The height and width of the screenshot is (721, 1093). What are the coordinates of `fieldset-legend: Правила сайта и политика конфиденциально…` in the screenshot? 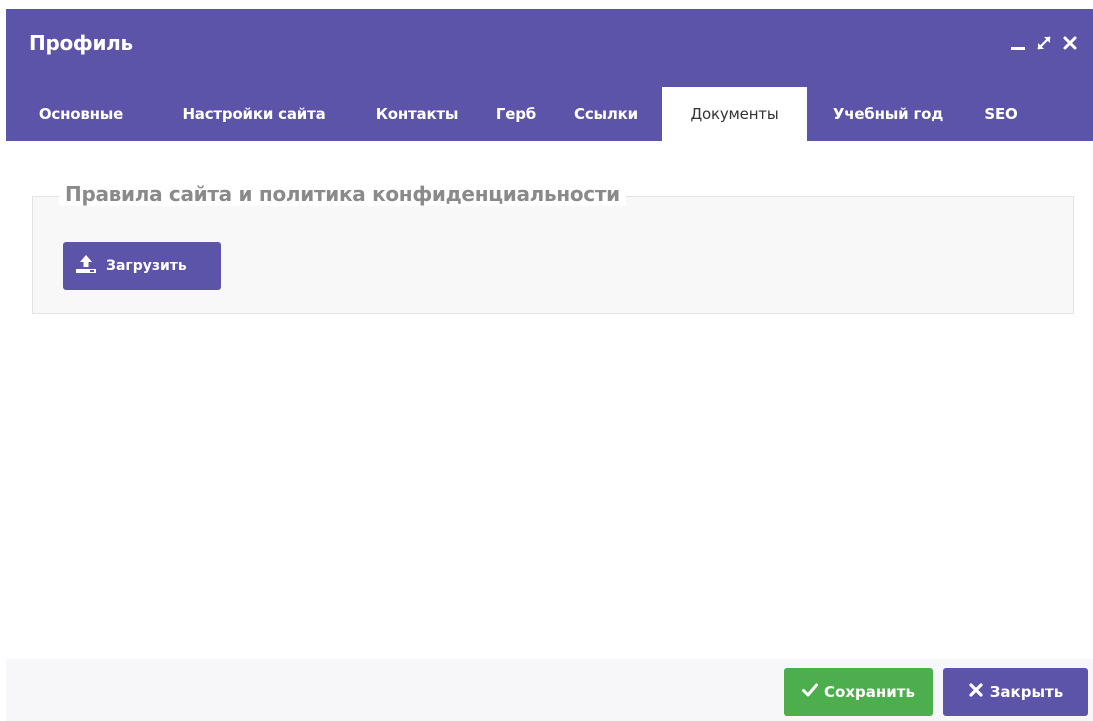 It's located at (342, 194).